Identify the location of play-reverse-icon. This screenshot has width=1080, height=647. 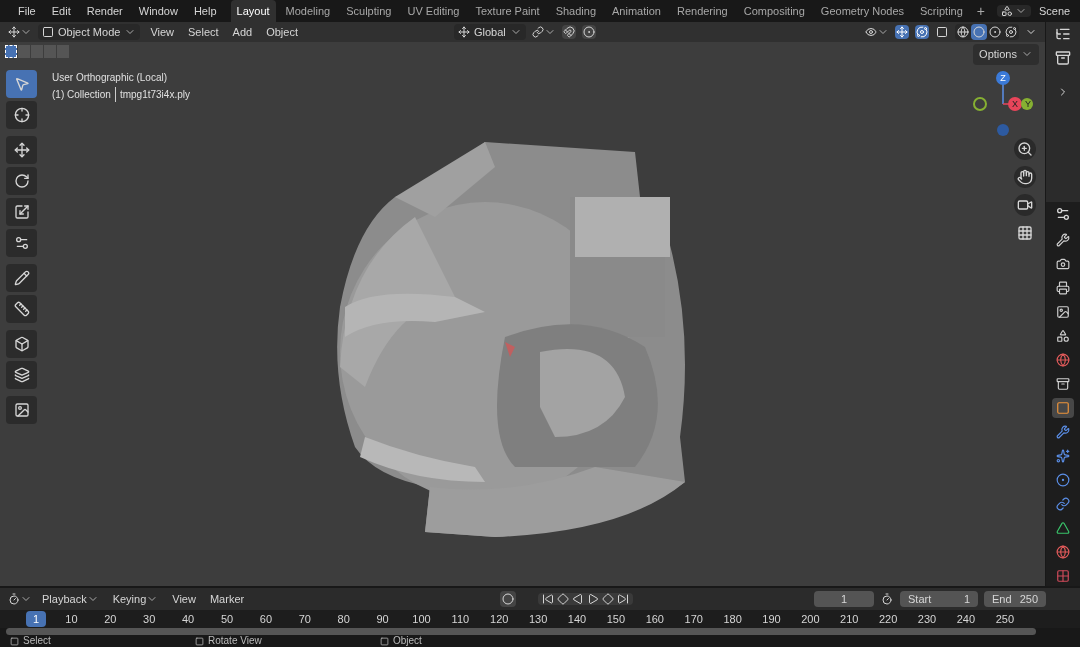
(578, 599).